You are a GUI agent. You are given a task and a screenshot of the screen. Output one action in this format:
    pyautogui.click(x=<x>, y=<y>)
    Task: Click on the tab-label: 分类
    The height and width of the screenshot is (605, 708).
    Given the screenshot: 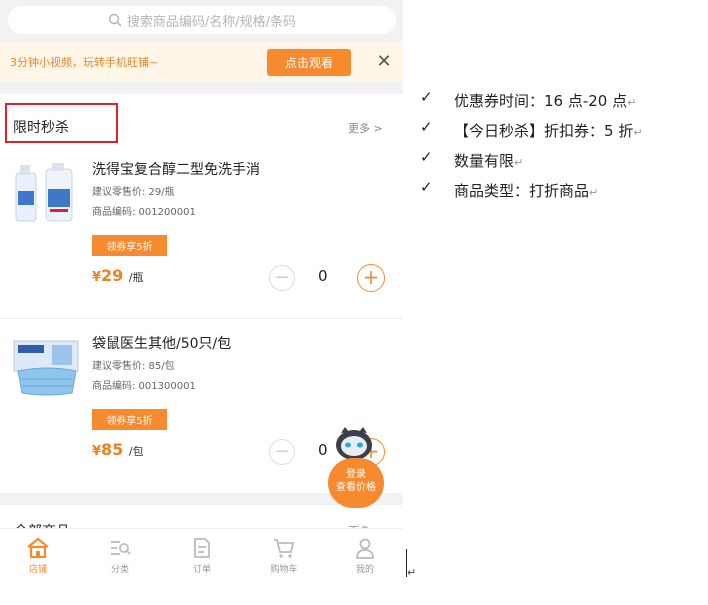 What is the action you would take?
    pyautogui.click(x=119, y=570)
    